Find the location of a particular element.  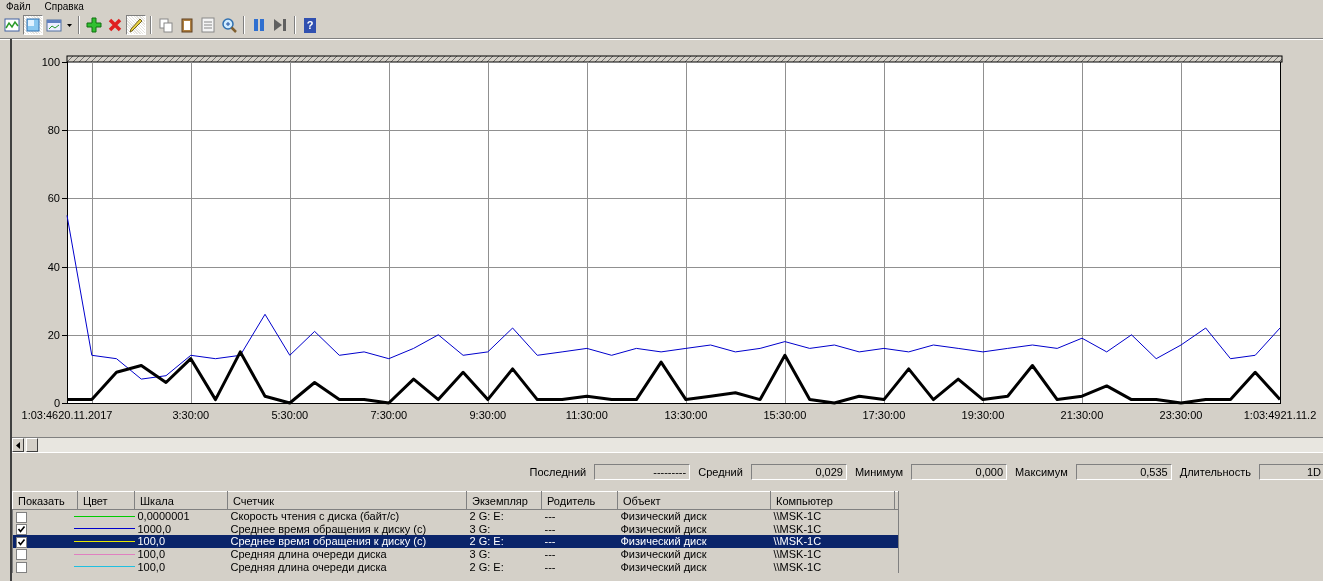

x-tick-label: 15:30:00 is located at coordinates (785, 415).